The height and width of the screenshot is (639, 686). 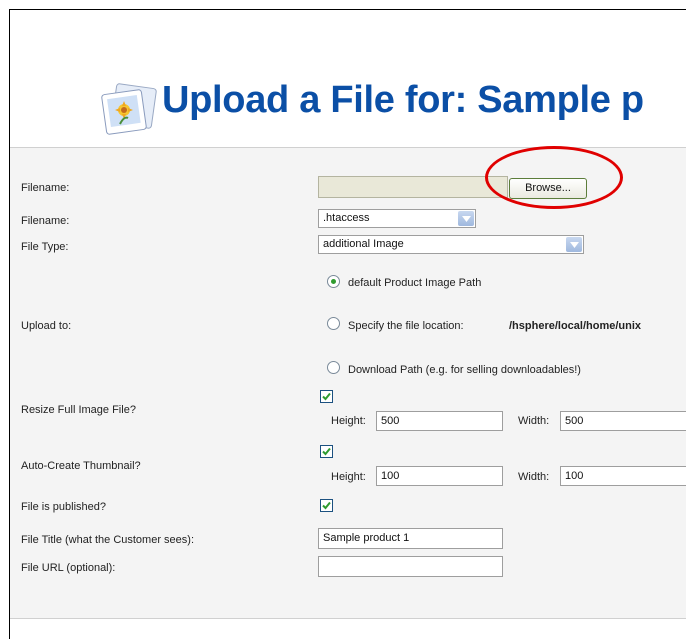 What do you see at coordinates (534, 477) in the screenshot?
I see `thumb-width-label: Width:` at bounding box center [534, 477].